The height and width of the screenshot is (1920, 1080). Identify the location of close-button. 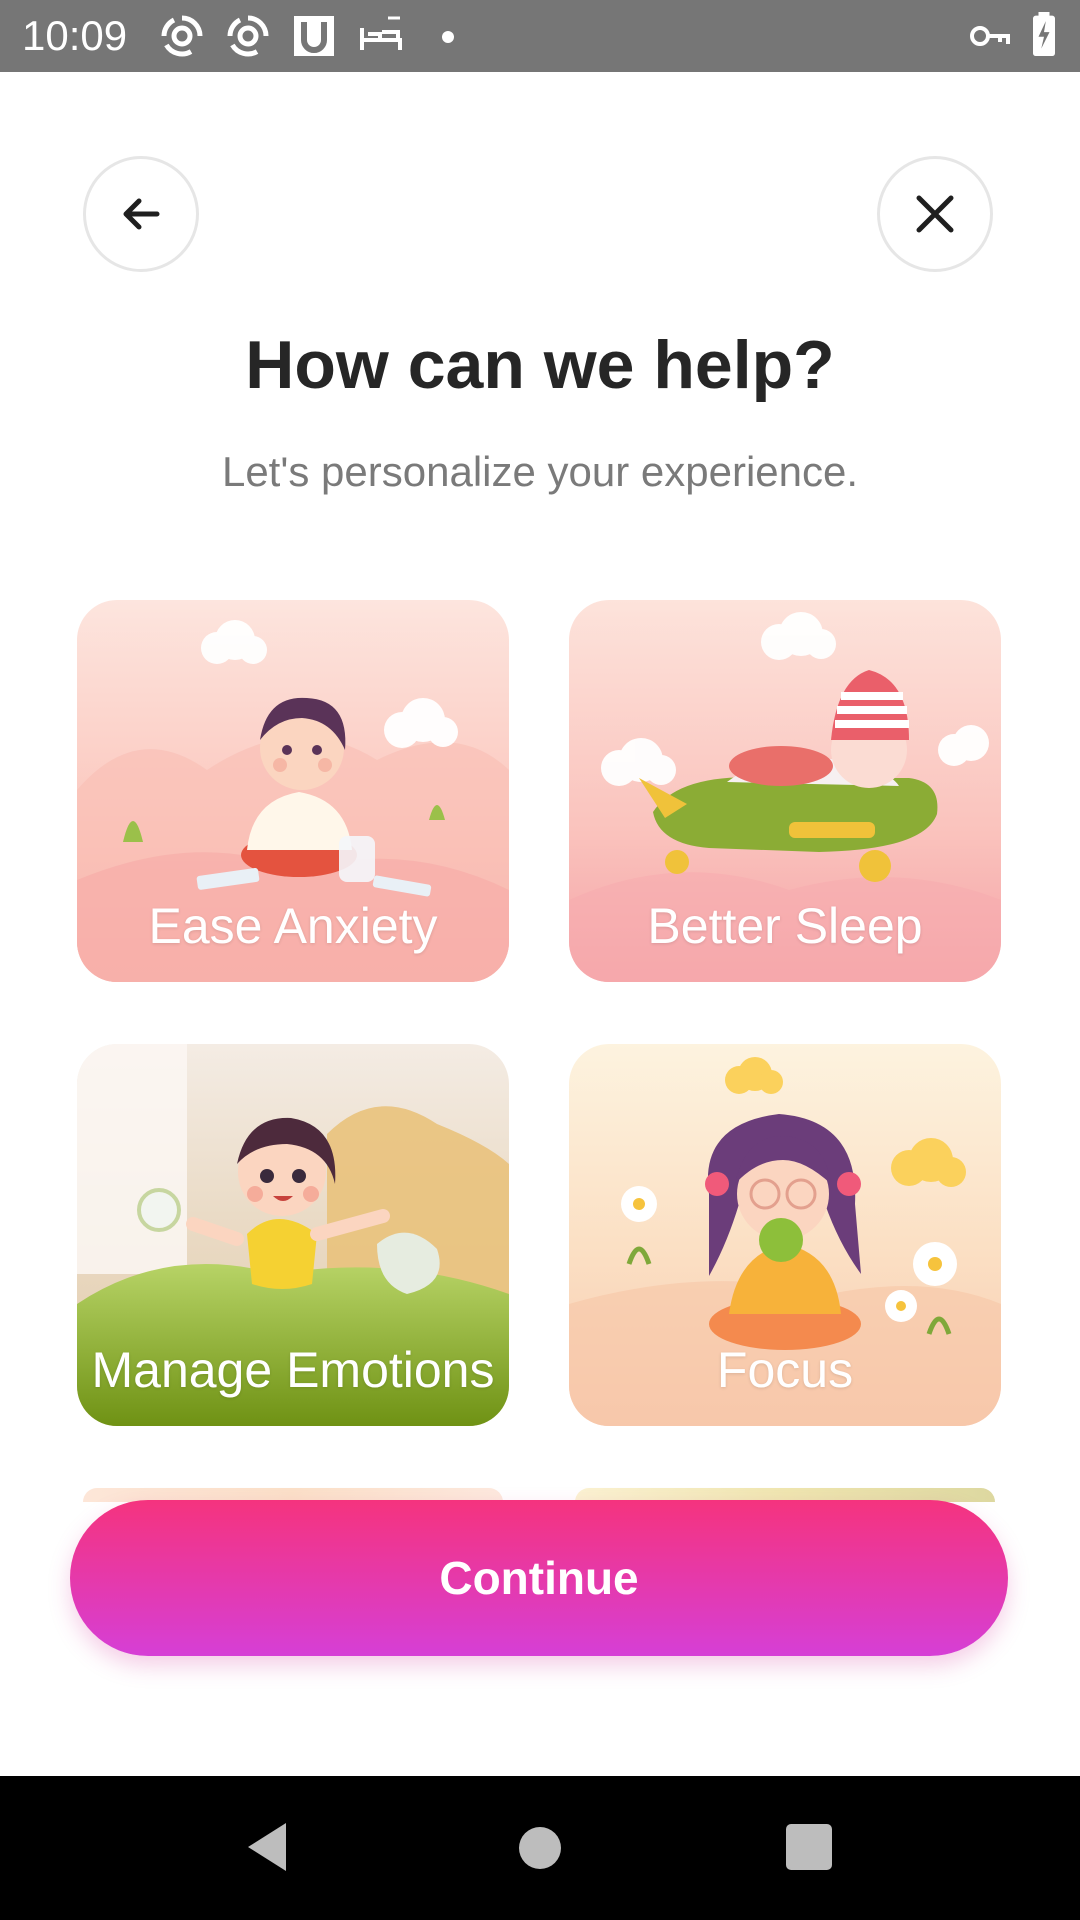
(935, 214).